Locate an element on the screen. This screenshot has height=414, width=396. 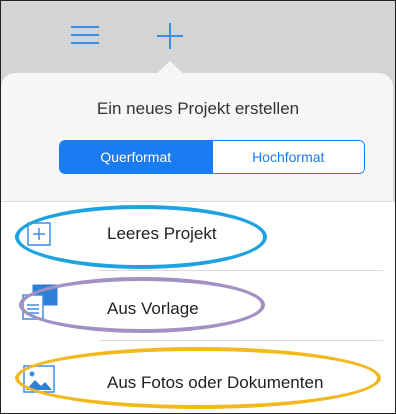
plus-icon is located at coordinates (170, 36).